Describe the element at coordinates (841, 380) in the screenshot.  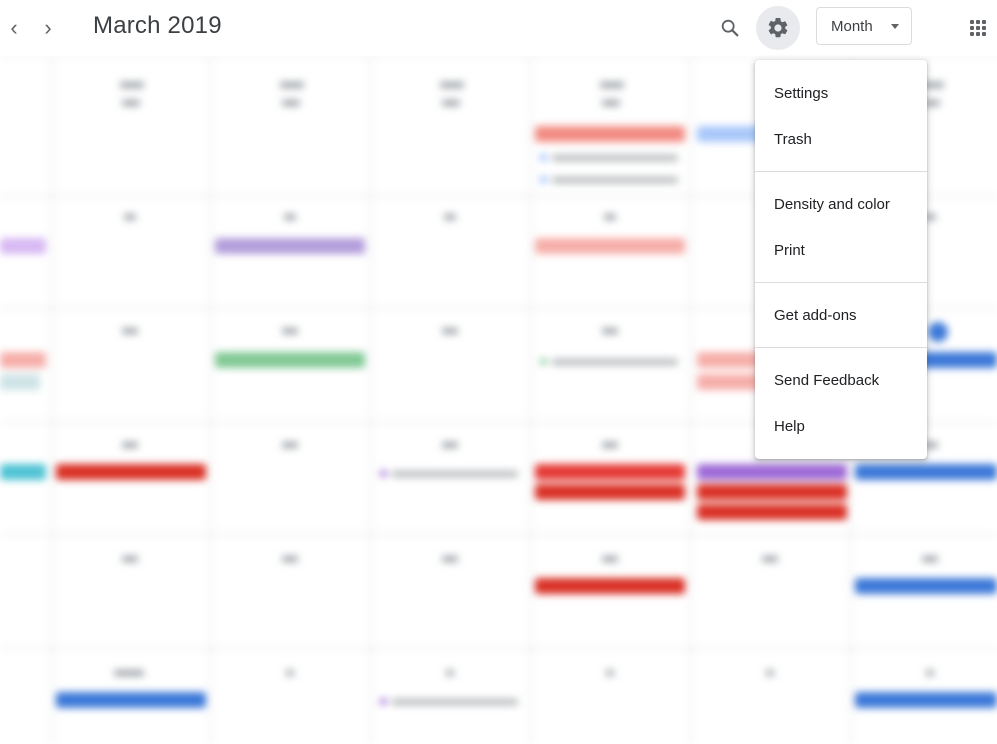
I see `menu-item-send-feedback: Send Feedback` at that location.